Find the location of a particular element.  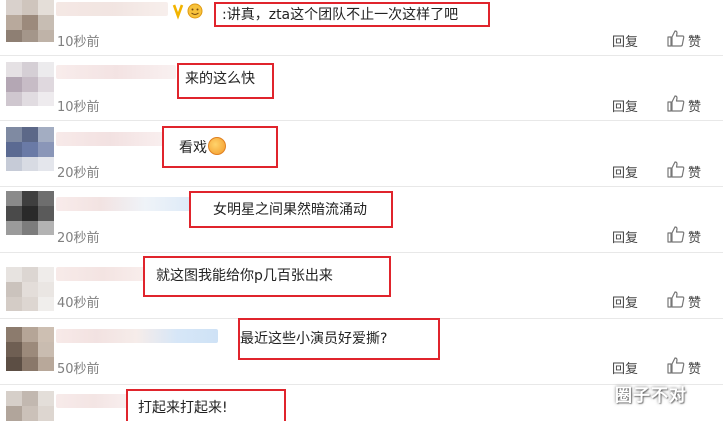

comment-item: 就这图我能给你p几百张出来 40秒前 回复 赞 is located at coordinates (361, 283).